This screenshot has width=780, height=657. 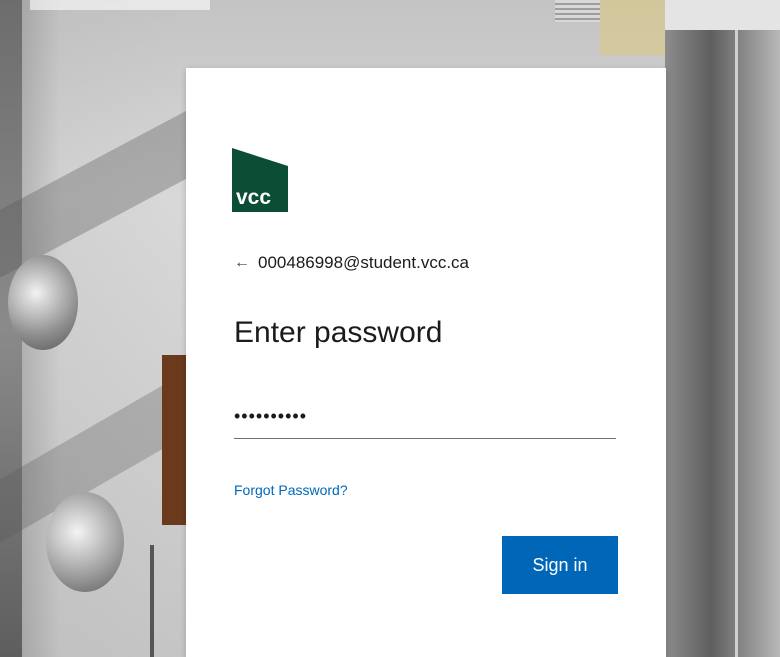 What do you see at coordinates (364, 262) in the screenshot?
I see `account-email: 000486998@student.vcc.ca` at bounding box center [364, 262].